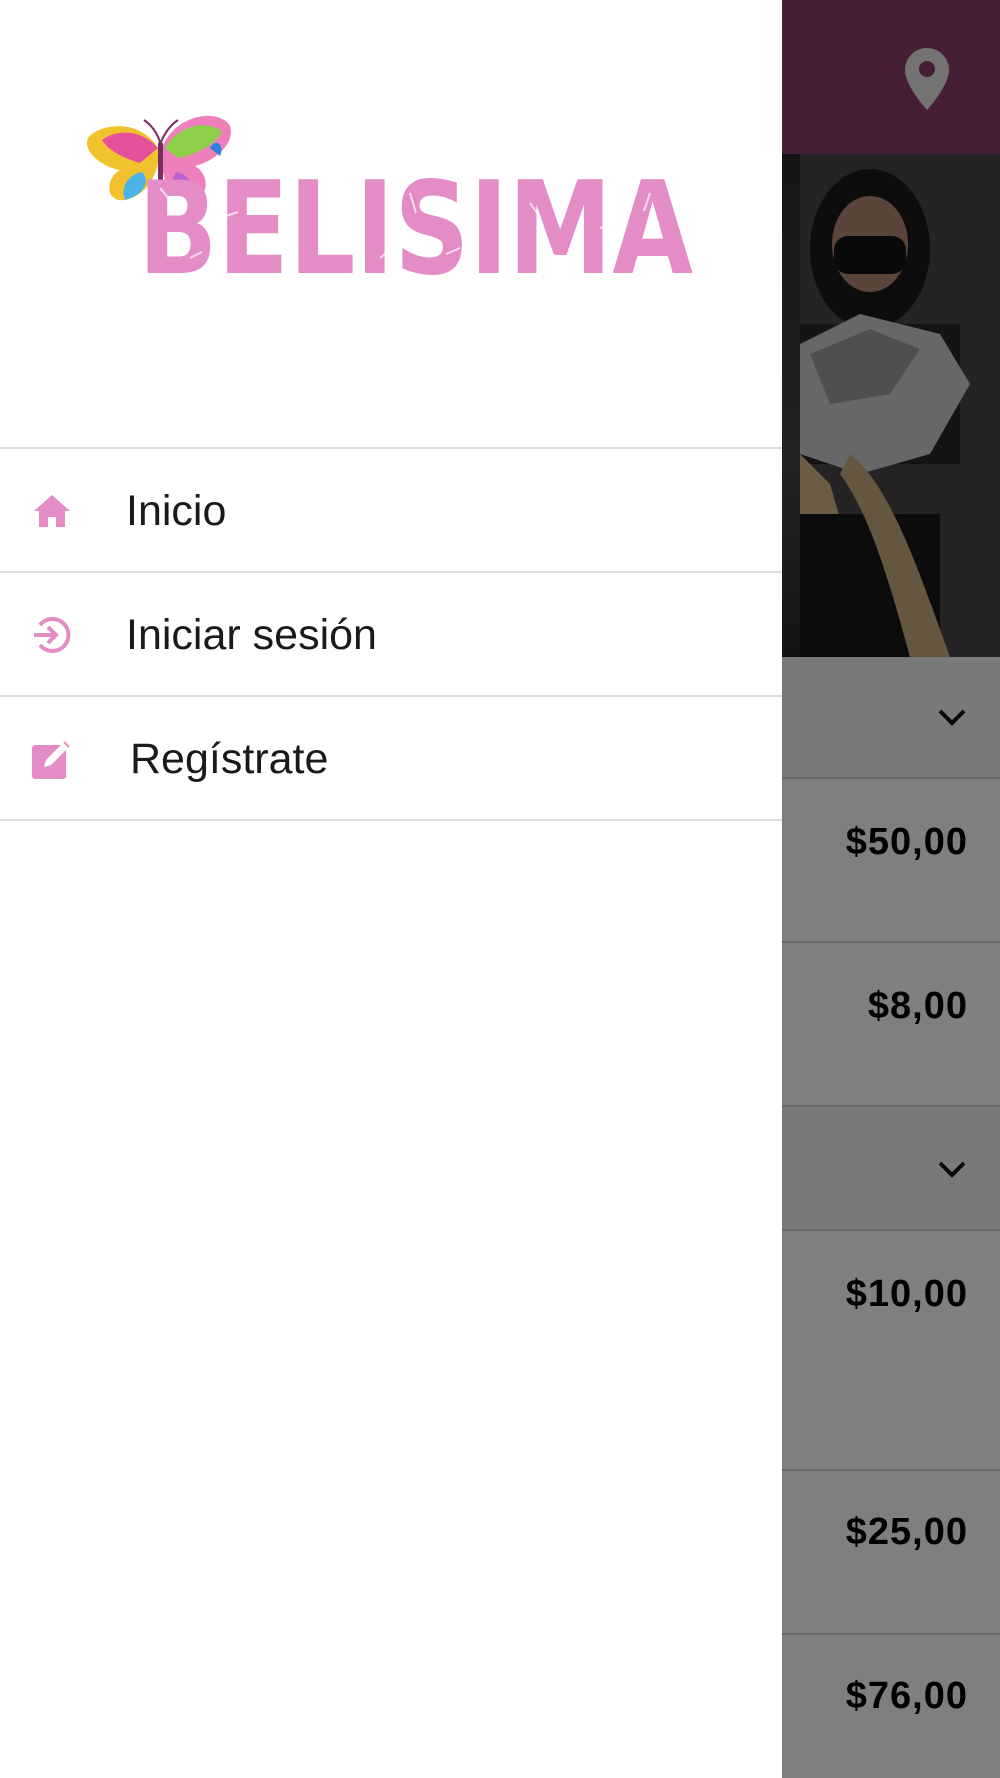 The width and height of the screenshot is (1000, 1778). I want to click on svg-text: BELISIMA, so click(415, 221).